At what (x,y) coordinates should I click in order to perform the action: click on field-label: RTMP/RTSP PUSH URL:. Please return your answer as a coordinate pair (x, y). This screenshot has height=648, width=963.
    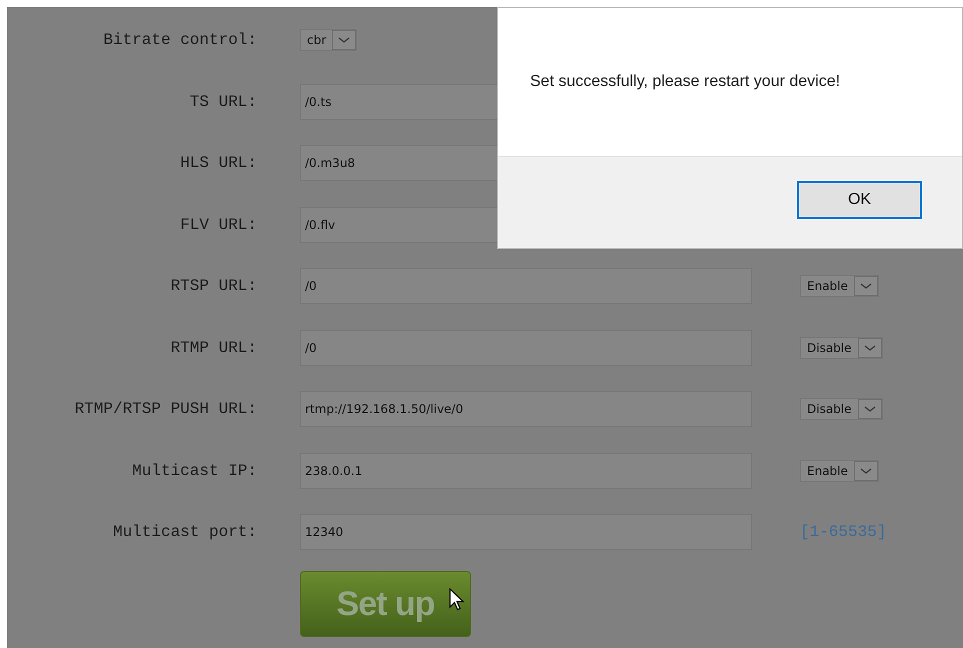
    Looking at the image, I should click on (165, 409).